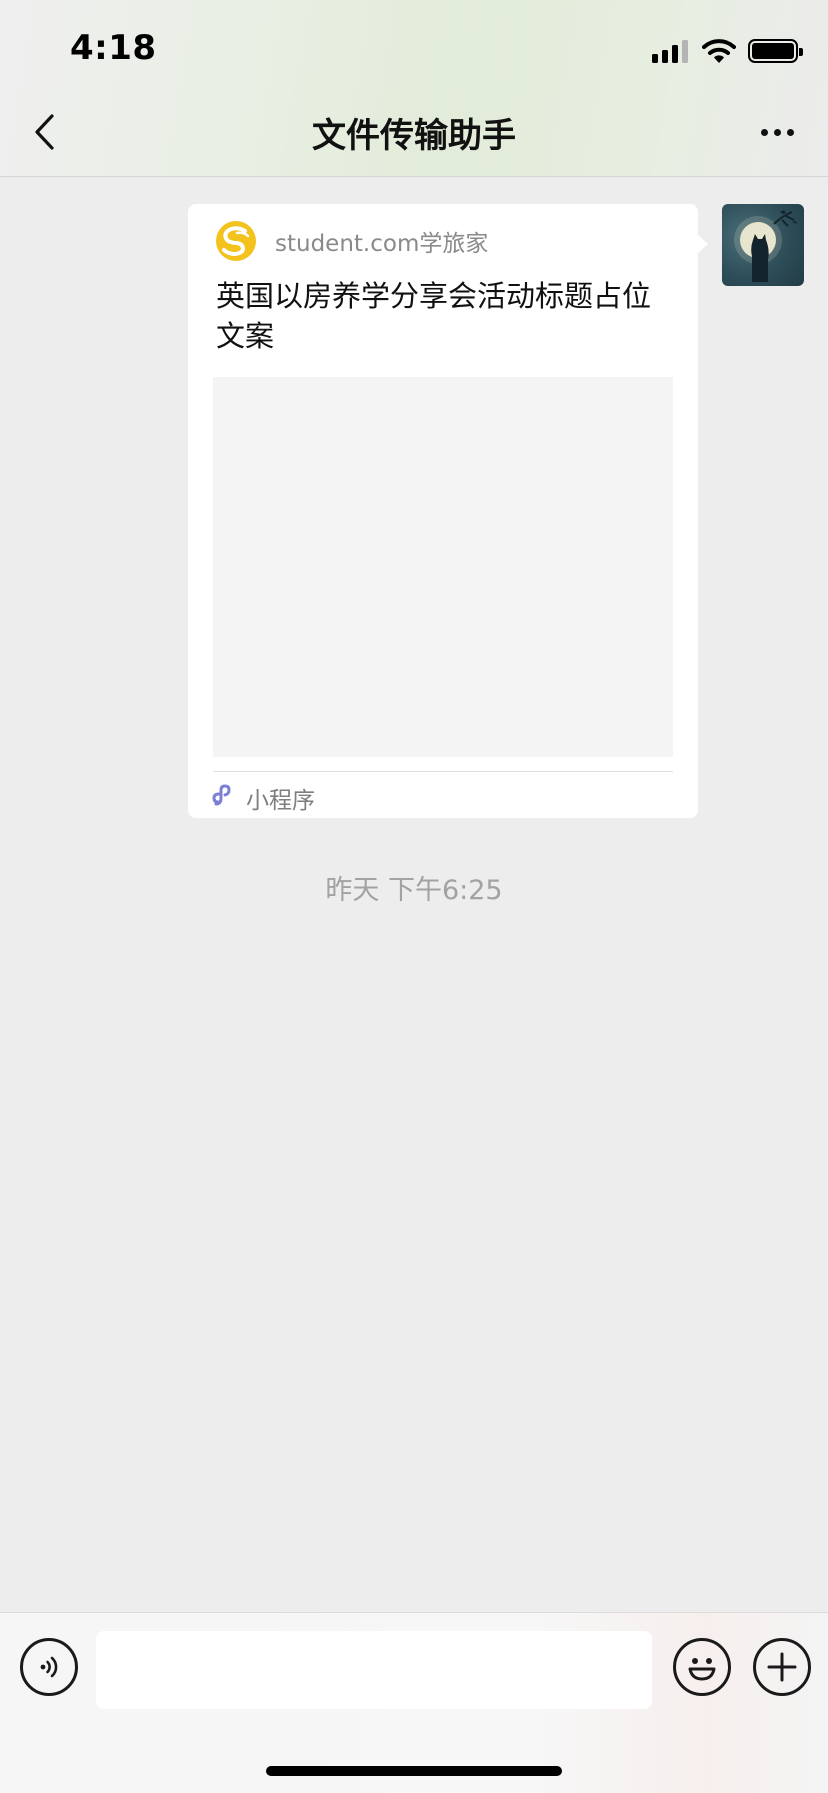 The width and height of the screenshot is (828, 1793). What do you see at coordinates (113, 48) in the screenshot?
I see `status-time: 4:18` at bounding box center [113, 48].